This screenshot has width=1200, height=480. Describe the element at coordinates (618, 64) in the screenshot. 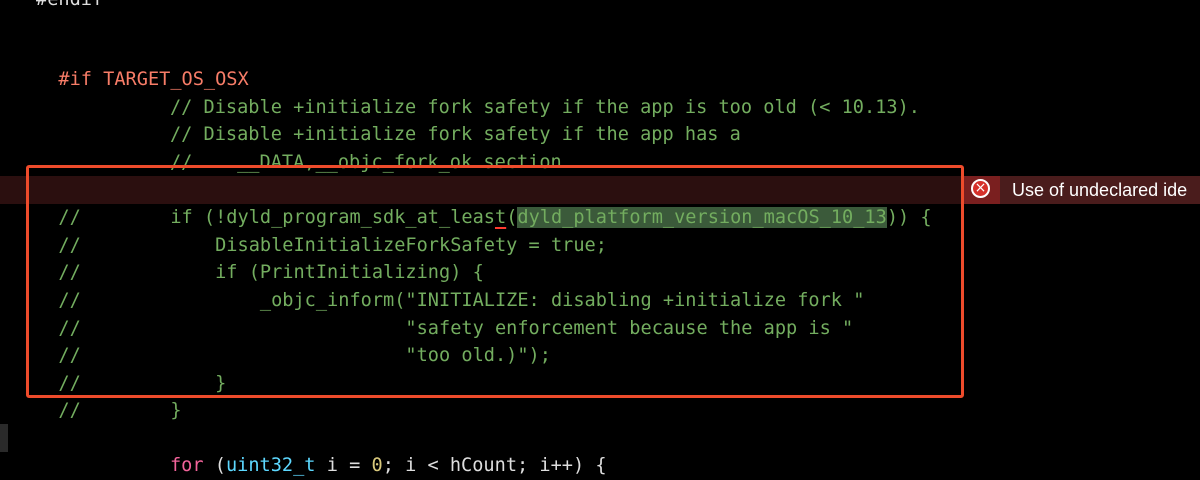

I see `code-line-if-directive: #if TARGET_OS_OSX` at that location.